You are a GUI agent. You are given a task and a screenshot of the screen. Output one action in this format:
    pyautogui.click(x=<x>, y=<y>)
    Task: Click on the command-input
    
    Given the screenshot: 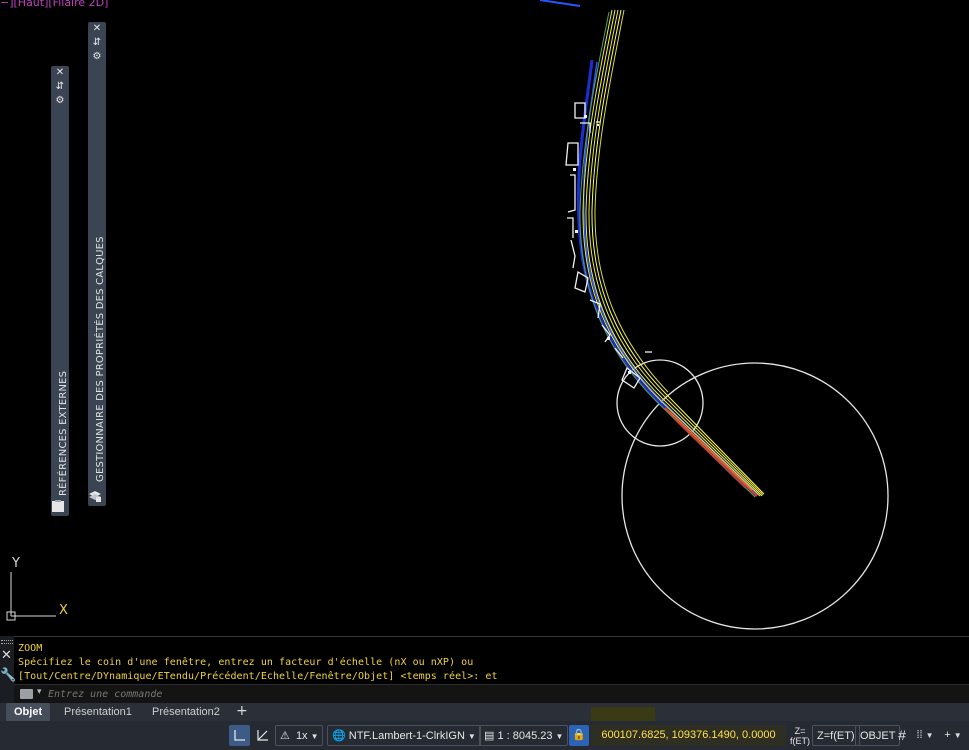 What is the action you would take?
    pyautogui.click(x=348, y=694)
    